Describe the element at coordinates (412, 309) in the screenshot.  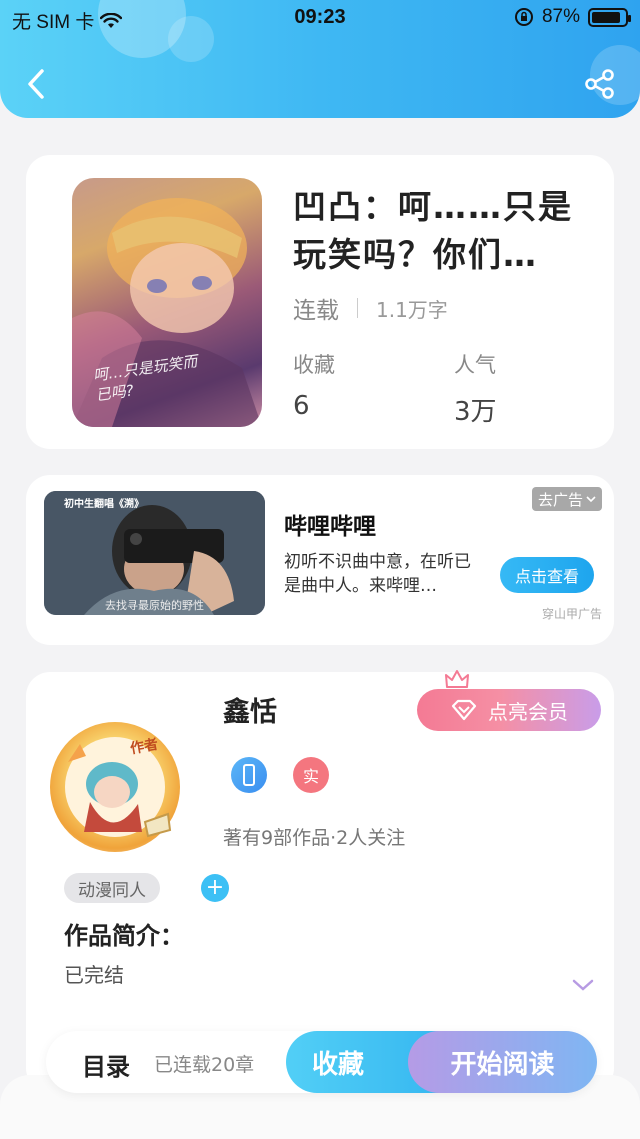
I see `word-count: 1.1万字` at that location.